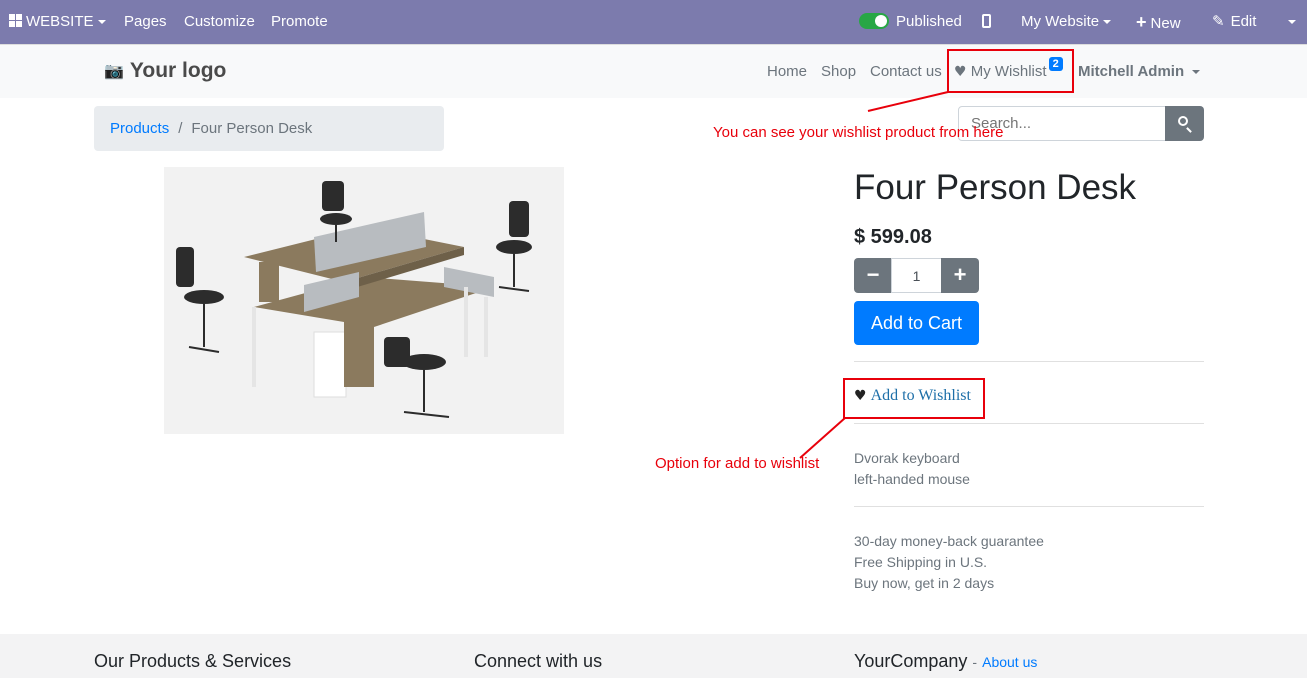 The image size is (1307, 678). What do you see at coordinates (1009, 662) in the screenshot?
I see `about-us-link: About us` at bounding box center [1009, 662].